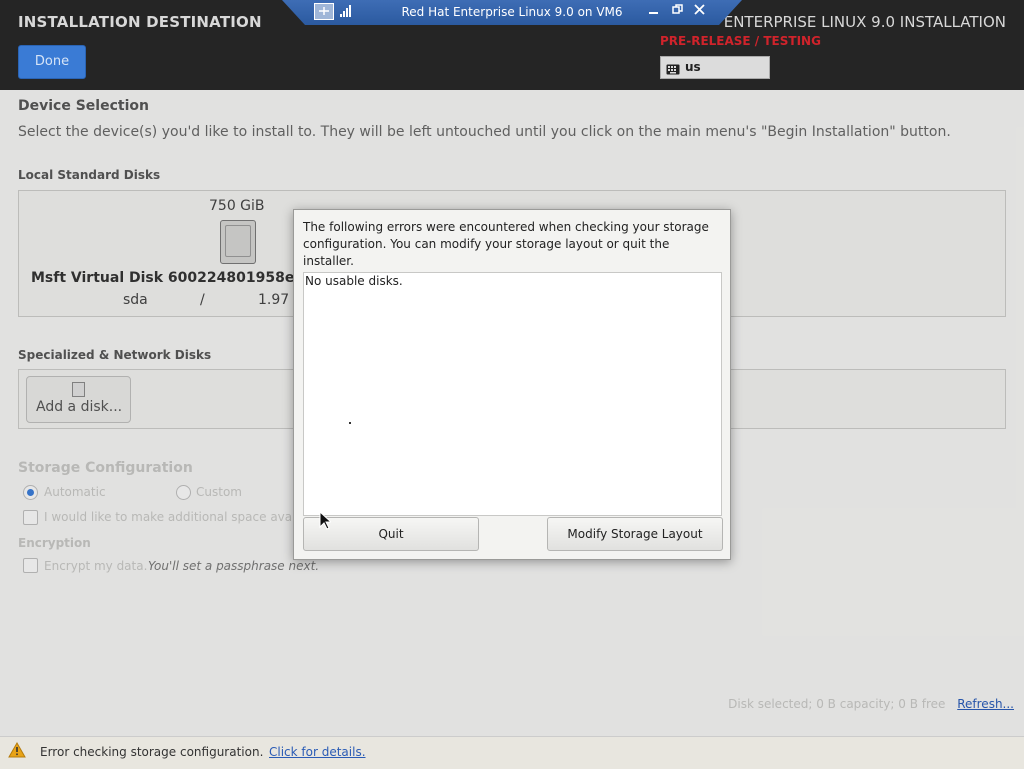  I want to click on error-text: No usable disks., so click(354, 281).